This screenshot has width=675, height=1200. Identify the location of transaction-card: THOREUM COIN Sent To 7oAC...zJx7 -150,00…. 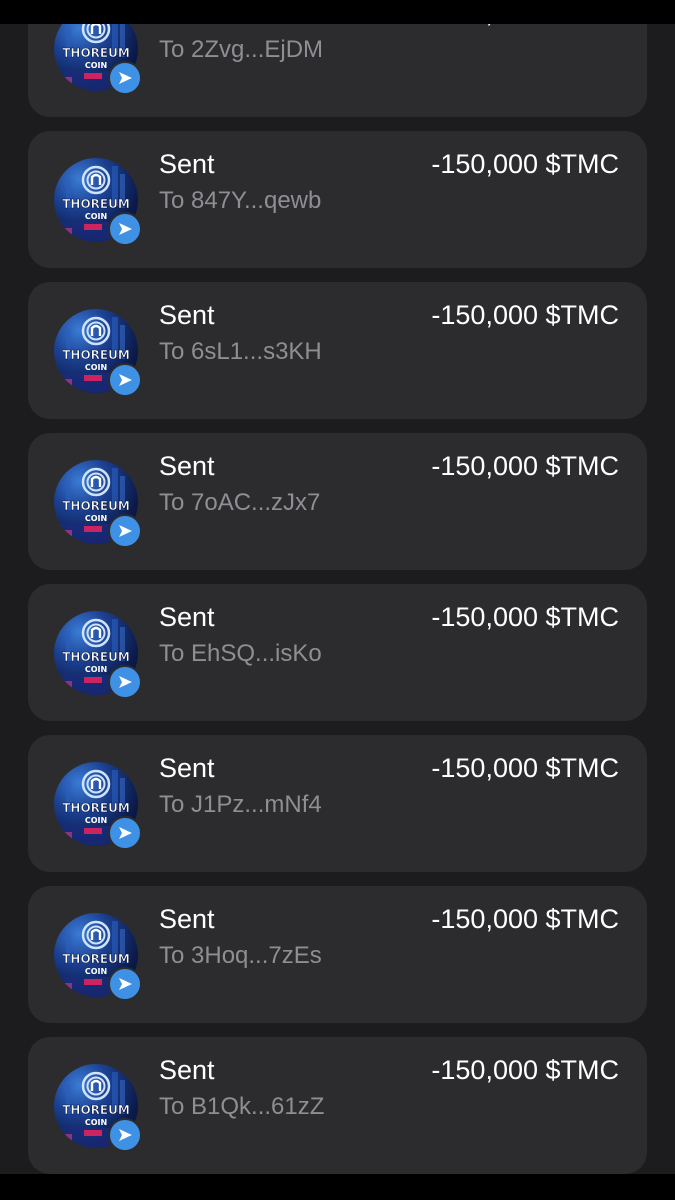
(337, 501).